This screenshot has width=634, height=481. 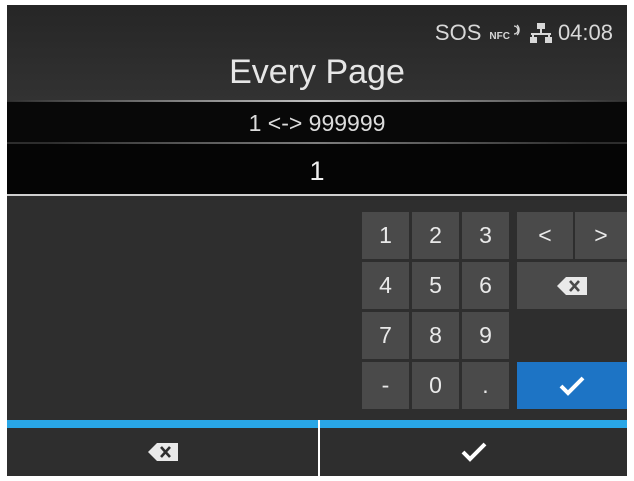 I want to click on keypad-backspace-button, so click(x=572, y=285).